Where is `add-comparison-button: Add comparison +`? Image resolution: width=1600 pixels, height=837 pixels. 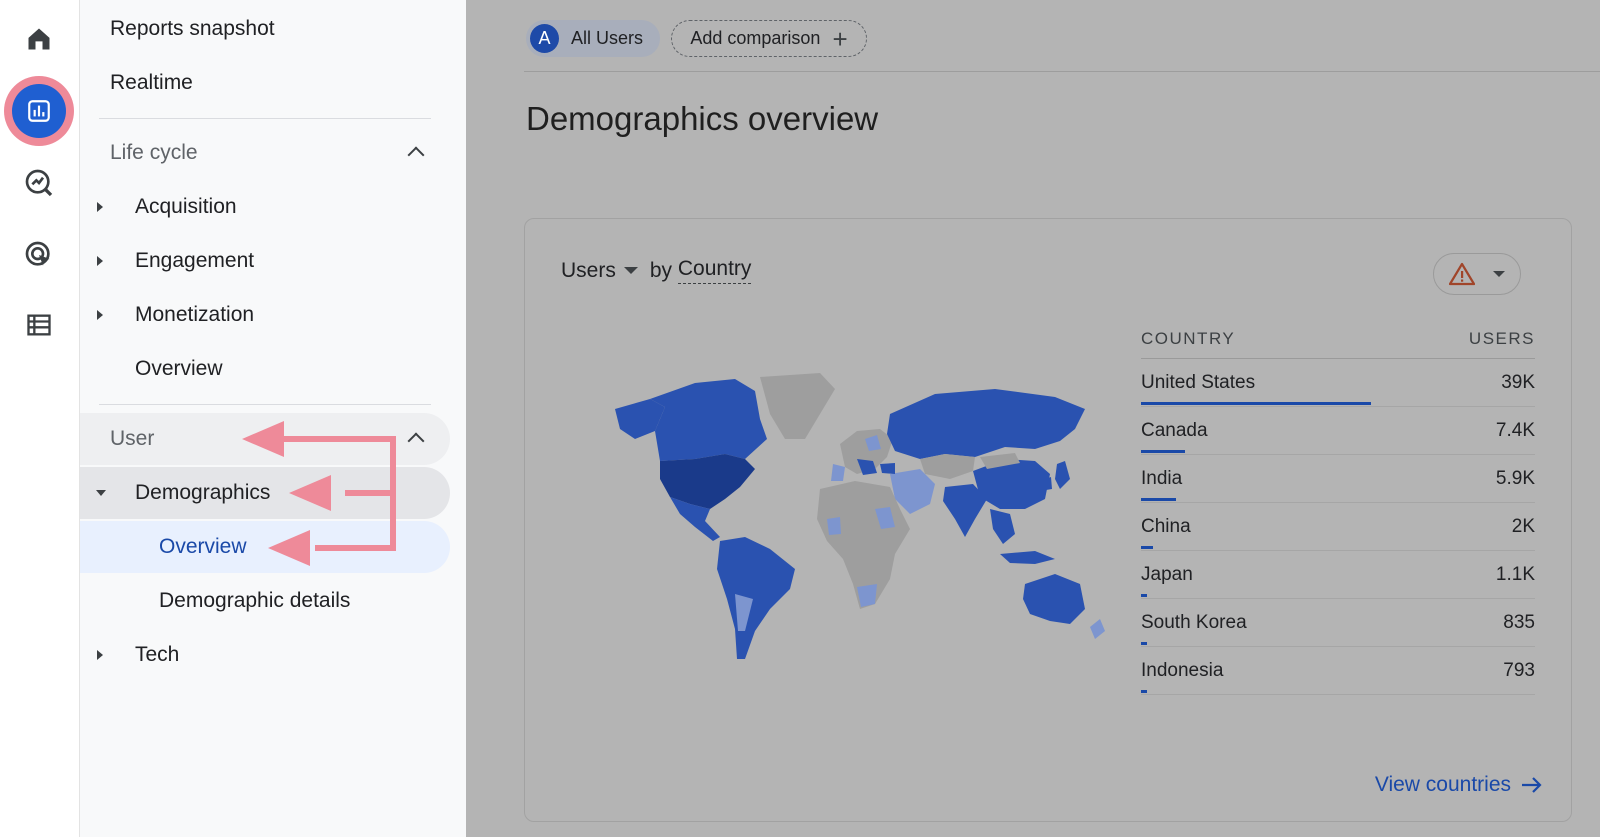 add-comparison-button: Add comparison + is located at coordinates (769, 38).